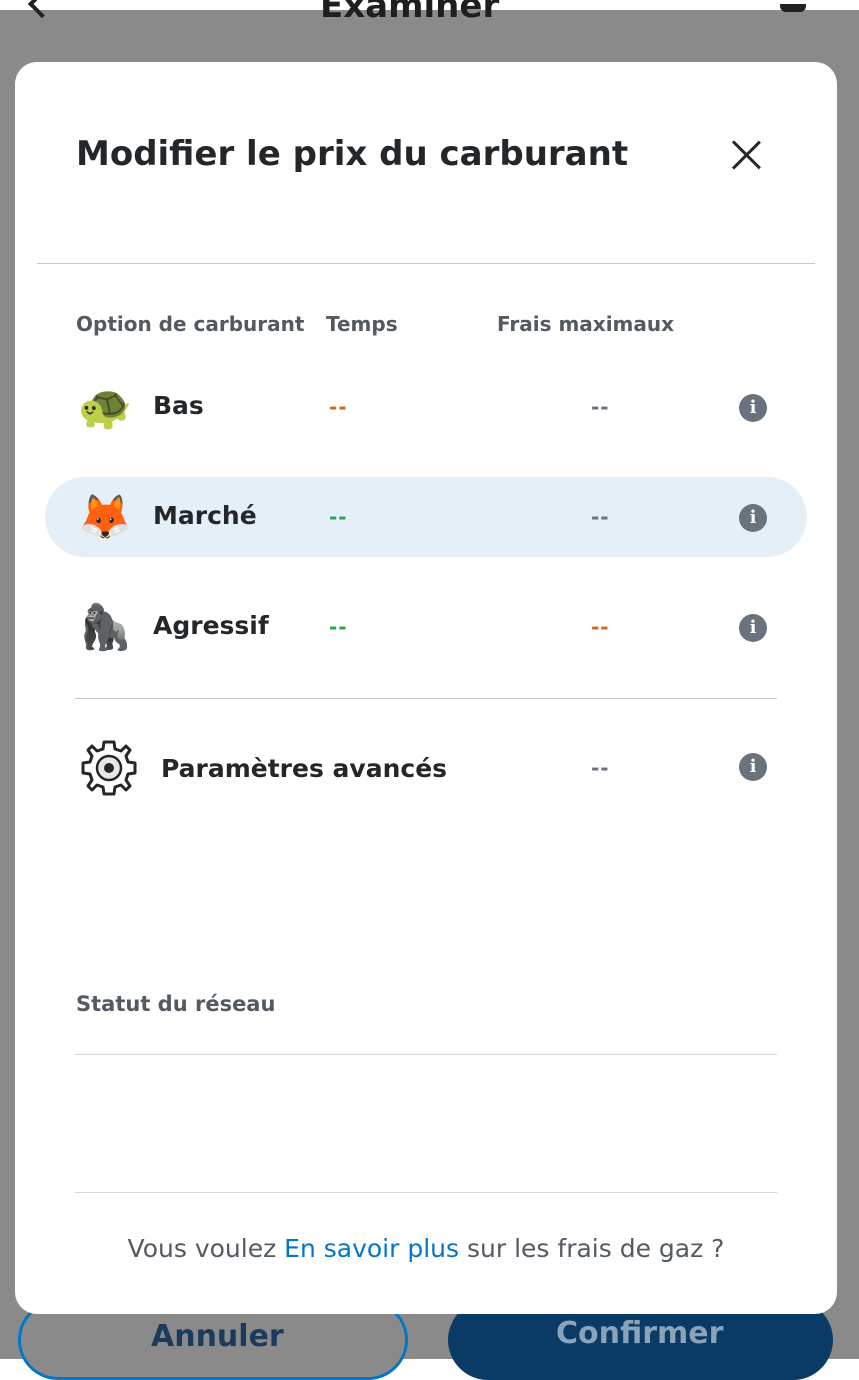 This screenshot has width=859, height=1380. What do you see at coordinates (362, 324) in the screenshot?
I see `column-header-time: Temps` at bounding box center [362, 324].